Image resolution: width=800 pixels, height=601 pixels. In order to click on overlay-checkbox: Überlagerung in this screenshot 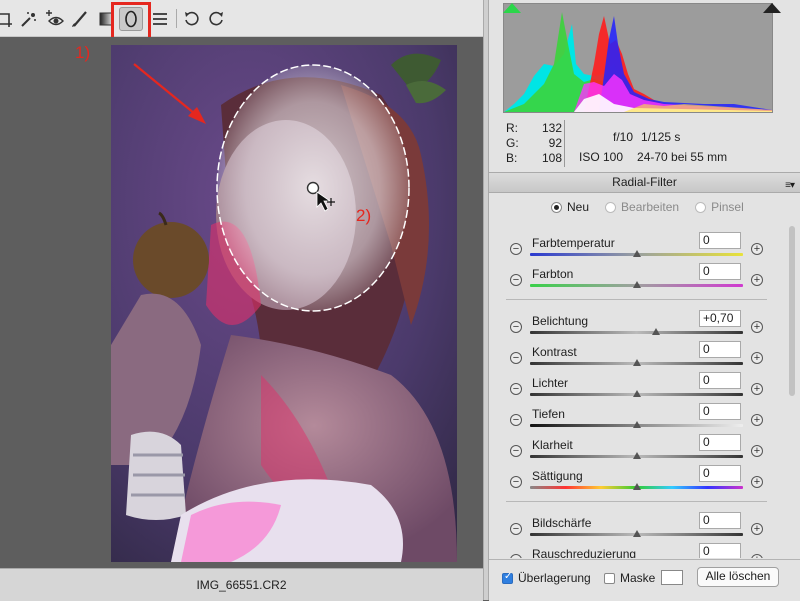, I will do `click(546, 578)`.